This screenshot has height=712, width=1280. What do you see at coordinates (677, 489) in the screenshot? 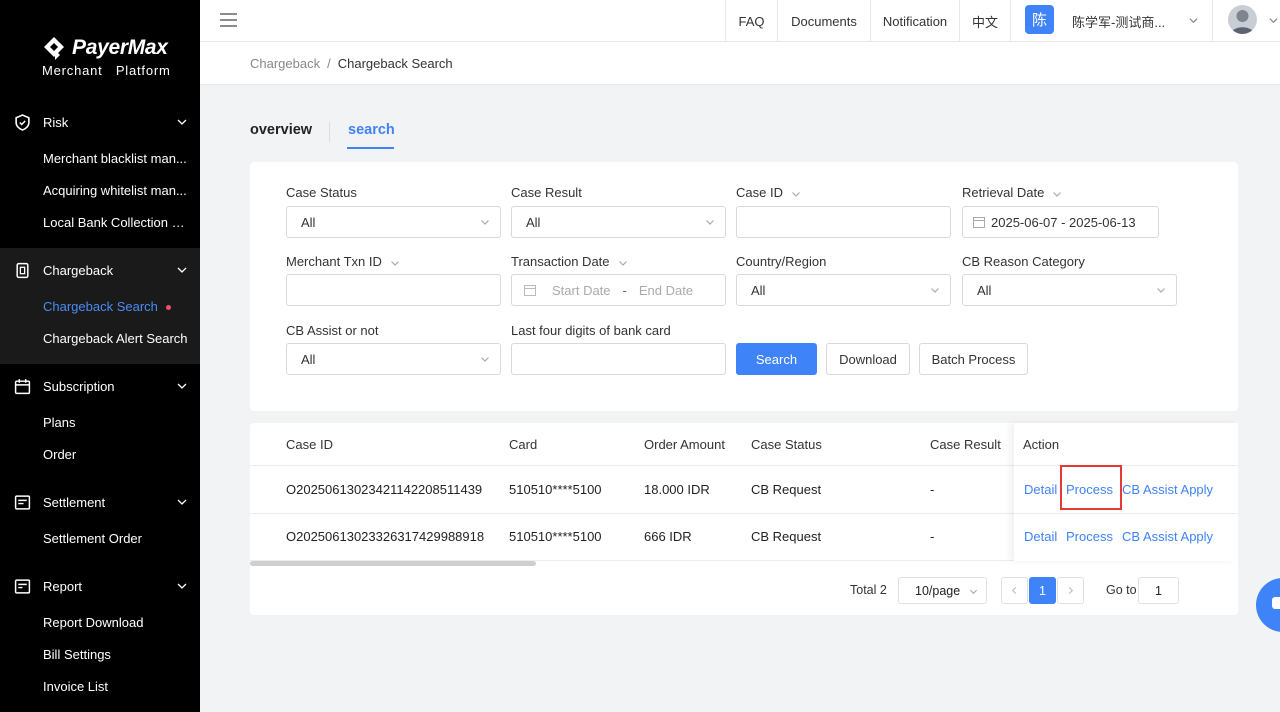
I see `cell-order-amount: 18.000 IDR` at bounding box center [677, 489].